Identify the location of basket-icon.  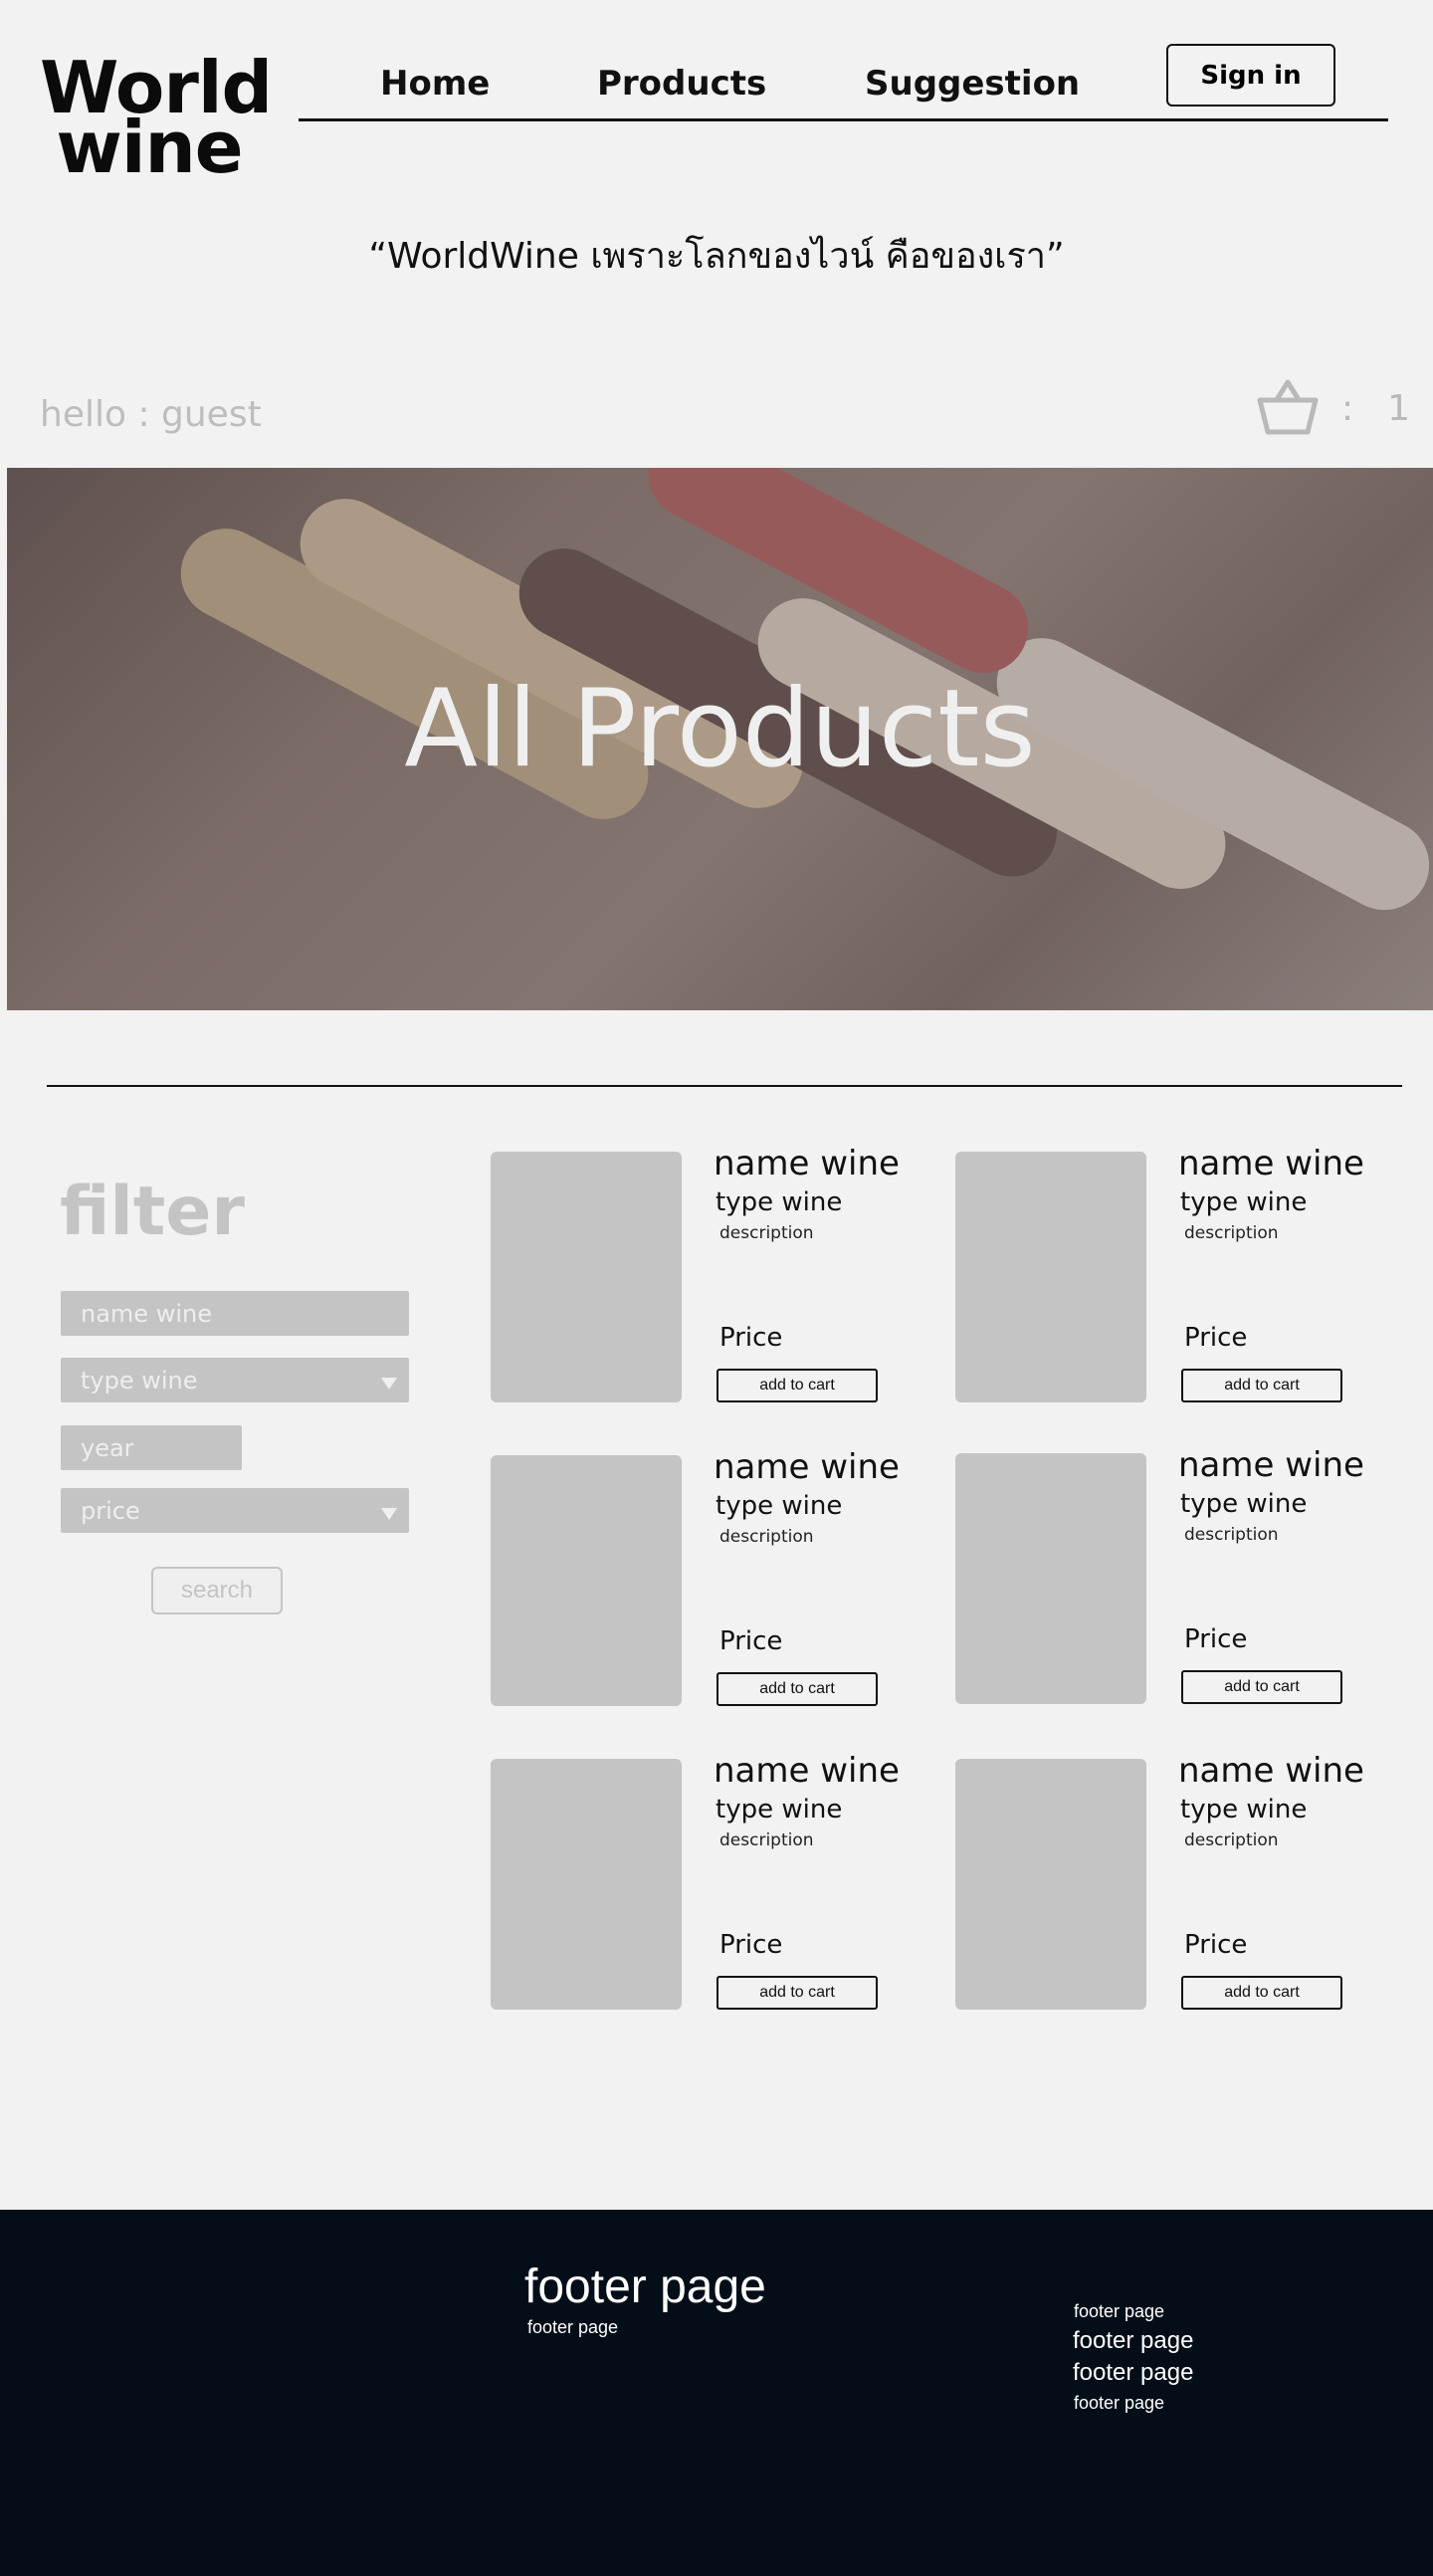
(1288, 407).